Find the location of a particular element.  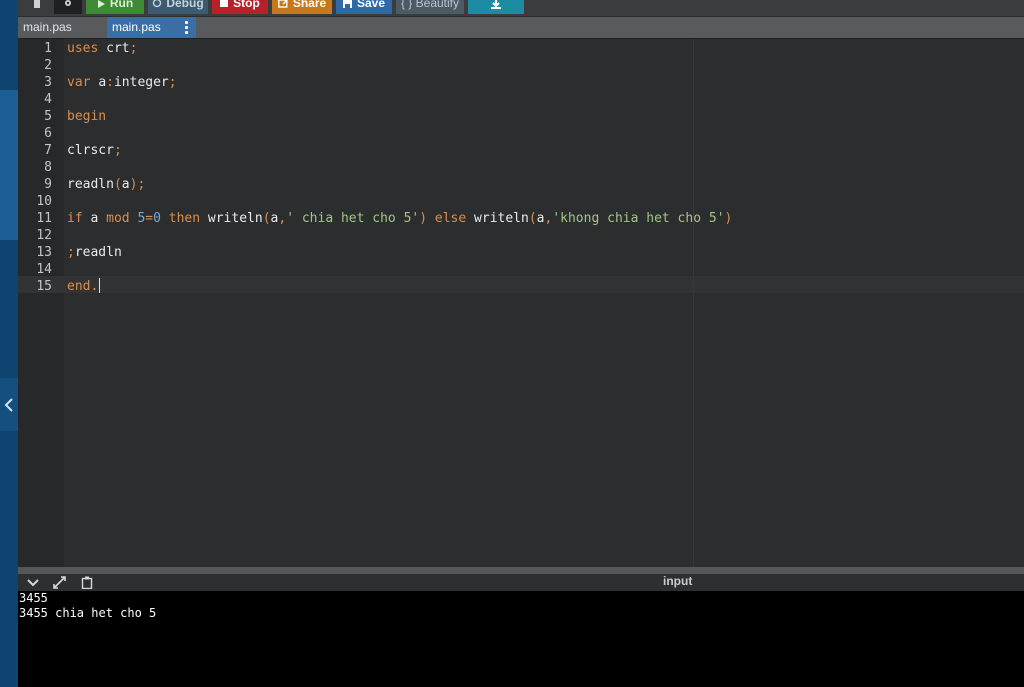

beautify-label: { } Beautify is located at coordinates (430, 5).